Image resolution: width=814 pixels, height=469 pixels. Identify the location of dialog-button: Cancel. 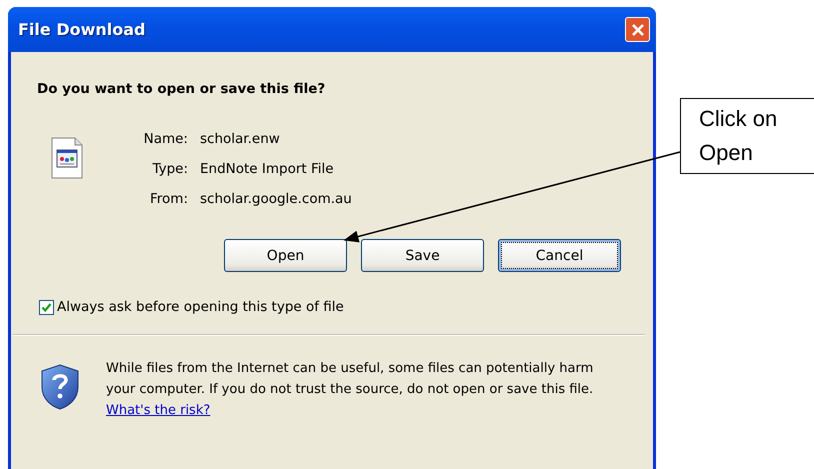
(559, 255).